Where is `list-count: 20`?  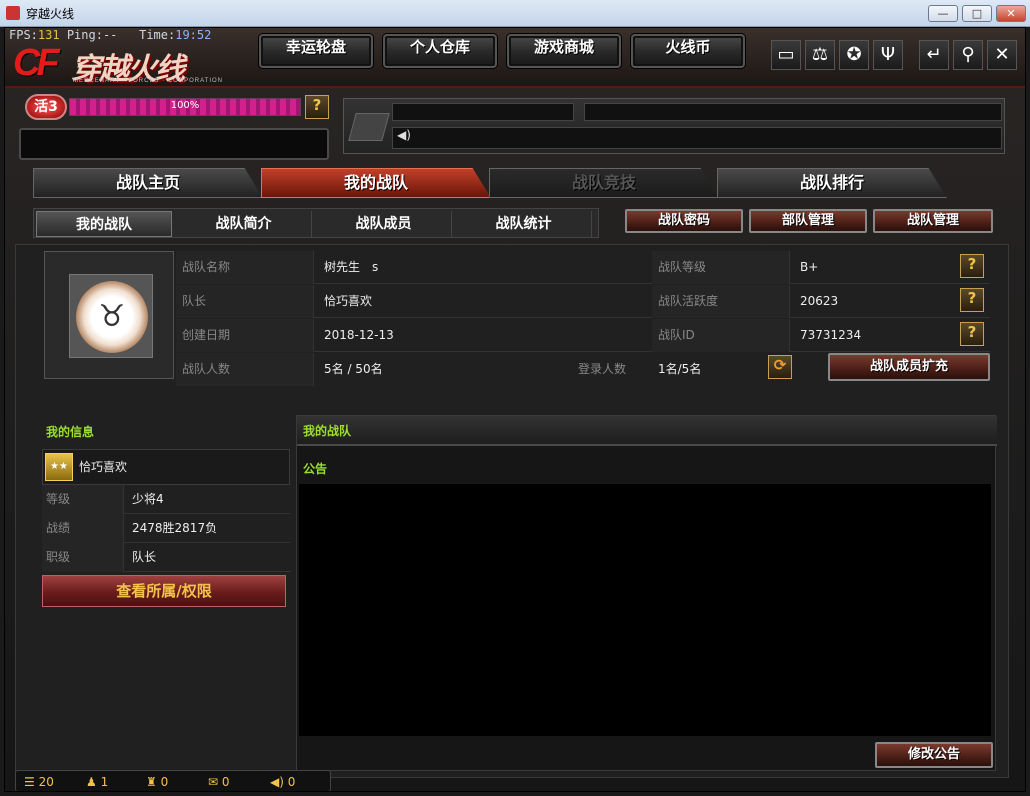 list-count: 20 is located at coordinates (46, 782).